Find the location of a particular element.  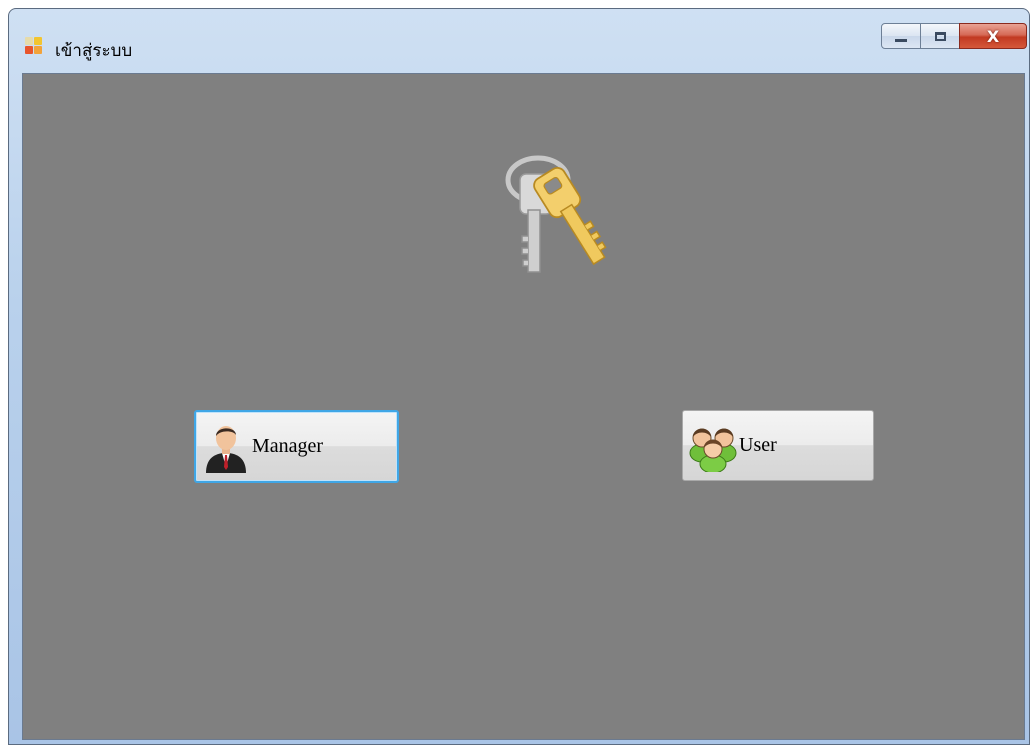

window-title: เข้าสู่ระบบ is located at coordinates (94, 51).